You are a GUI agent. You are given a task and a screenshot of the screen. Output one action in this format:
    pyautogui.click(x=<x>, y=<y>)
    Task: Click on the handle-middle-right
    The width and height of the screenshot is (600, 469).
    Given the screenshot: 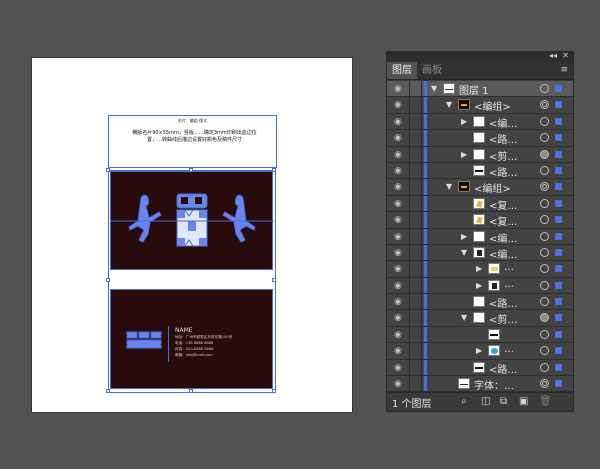 What is the action you would take?
    pyautogui.click(x=274, y=280)
    